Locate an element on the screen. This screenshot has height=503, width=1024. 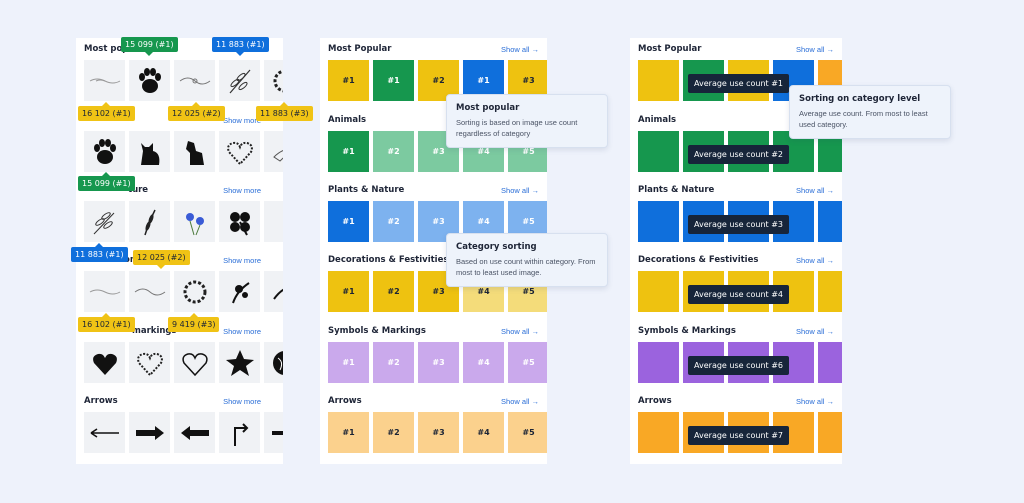
average-use-count-label: Average use count #7 is located at coordinates (739, 435).